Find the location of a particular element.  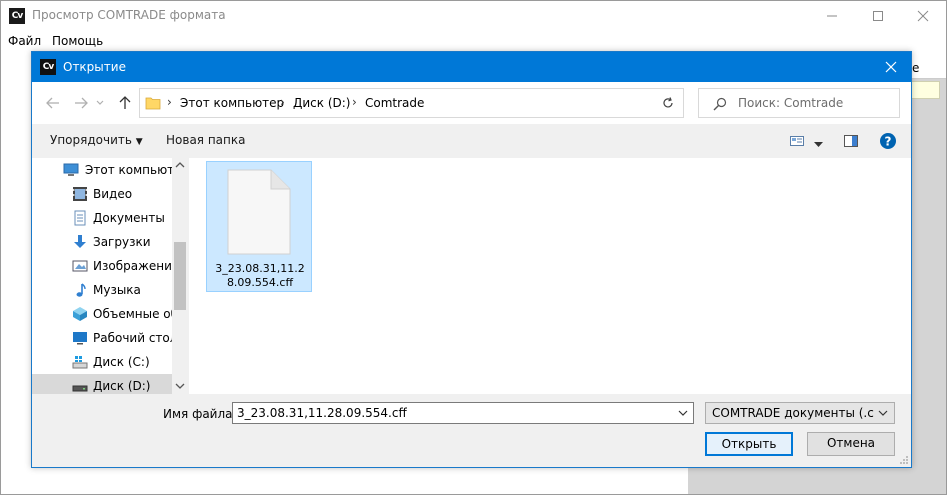

dialog-title: Открытие is located at coordinates (94, 67).